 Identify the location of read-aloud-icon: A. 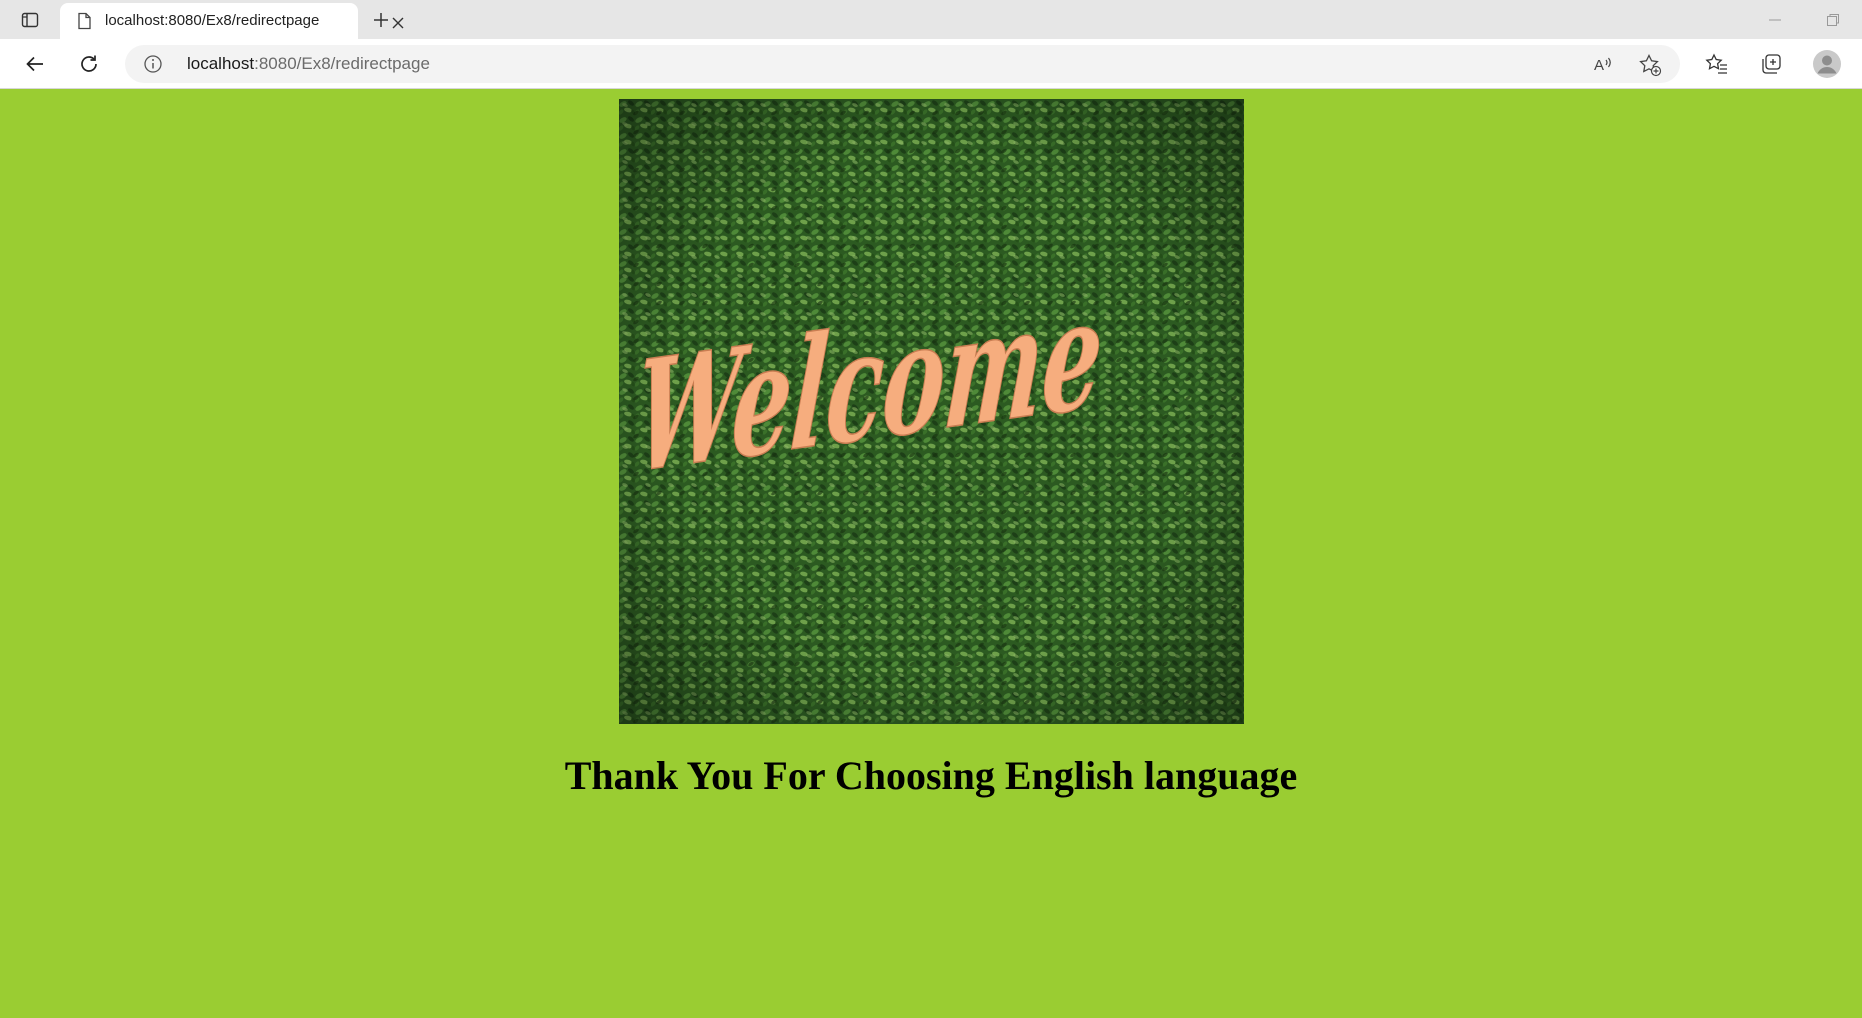
(1603, 65).